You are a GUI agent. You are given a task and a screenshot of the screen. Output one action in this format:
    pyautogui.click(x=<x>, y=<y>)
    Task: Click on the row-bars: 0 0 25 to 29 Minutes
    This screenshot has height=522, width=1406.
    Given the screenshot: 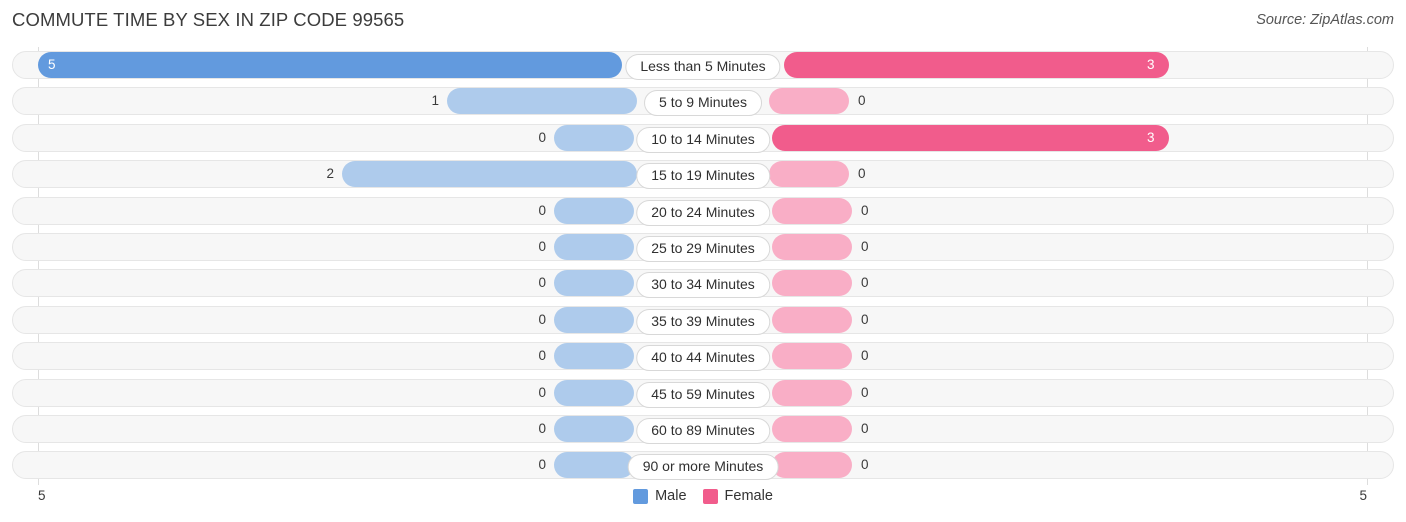 What is the action you would take?
    pyautogui.click(x=703, y=247)
    